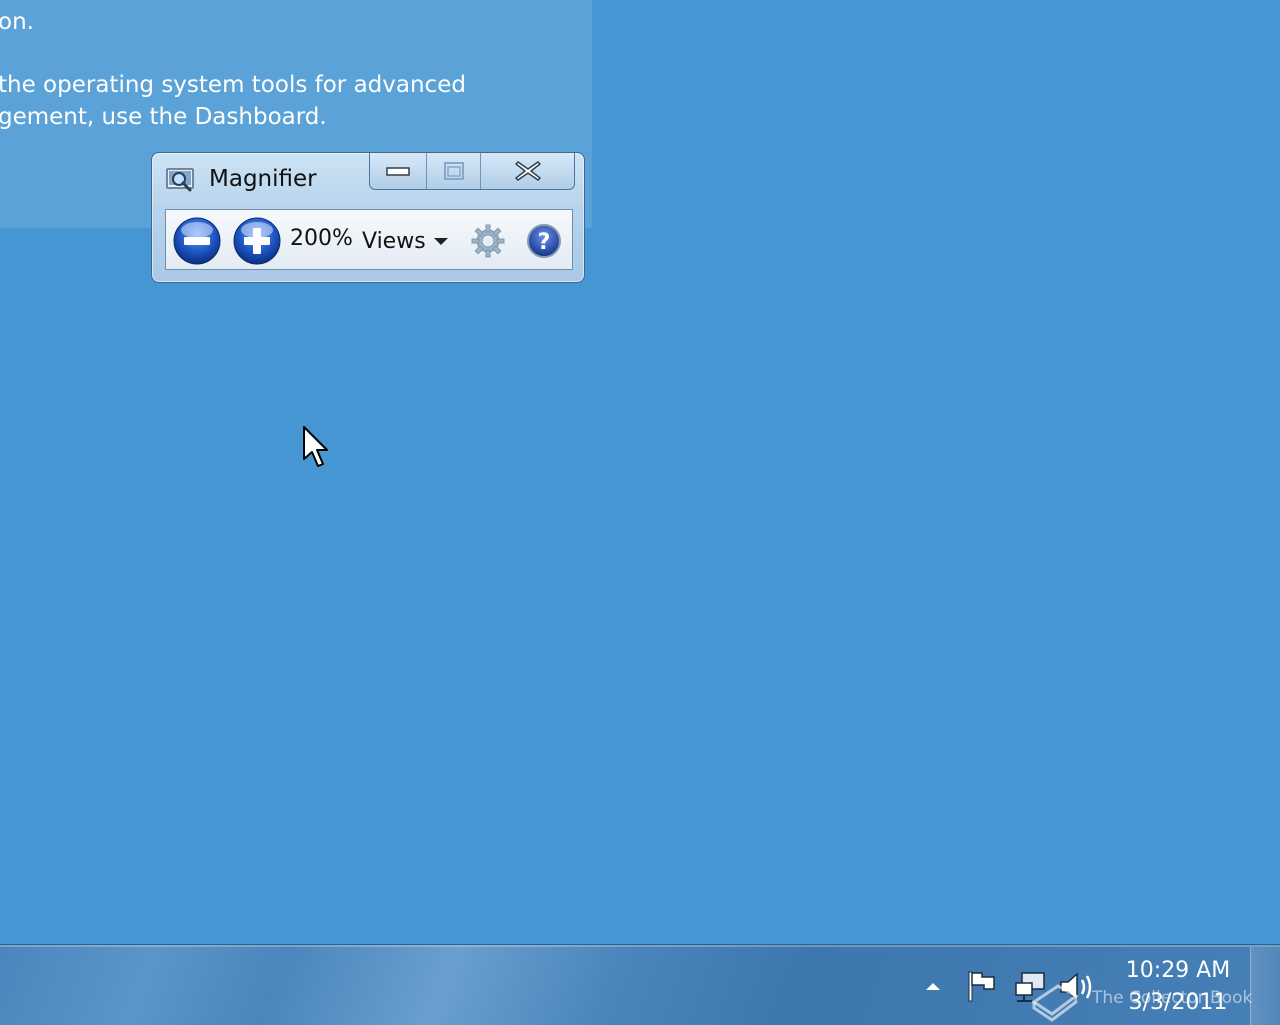 The height and width of the screenshot is (1025, 1280). I want to click on zoom-in-button, so click(257, 241).